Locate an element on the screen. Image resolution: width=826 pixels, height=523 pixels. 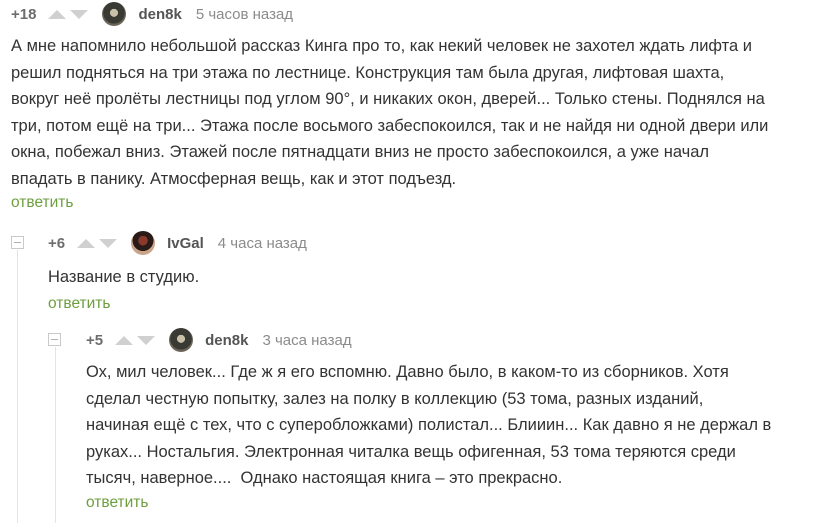
comment-header: +18 den8k 5 часов назад is located at coordinates (411, 14).